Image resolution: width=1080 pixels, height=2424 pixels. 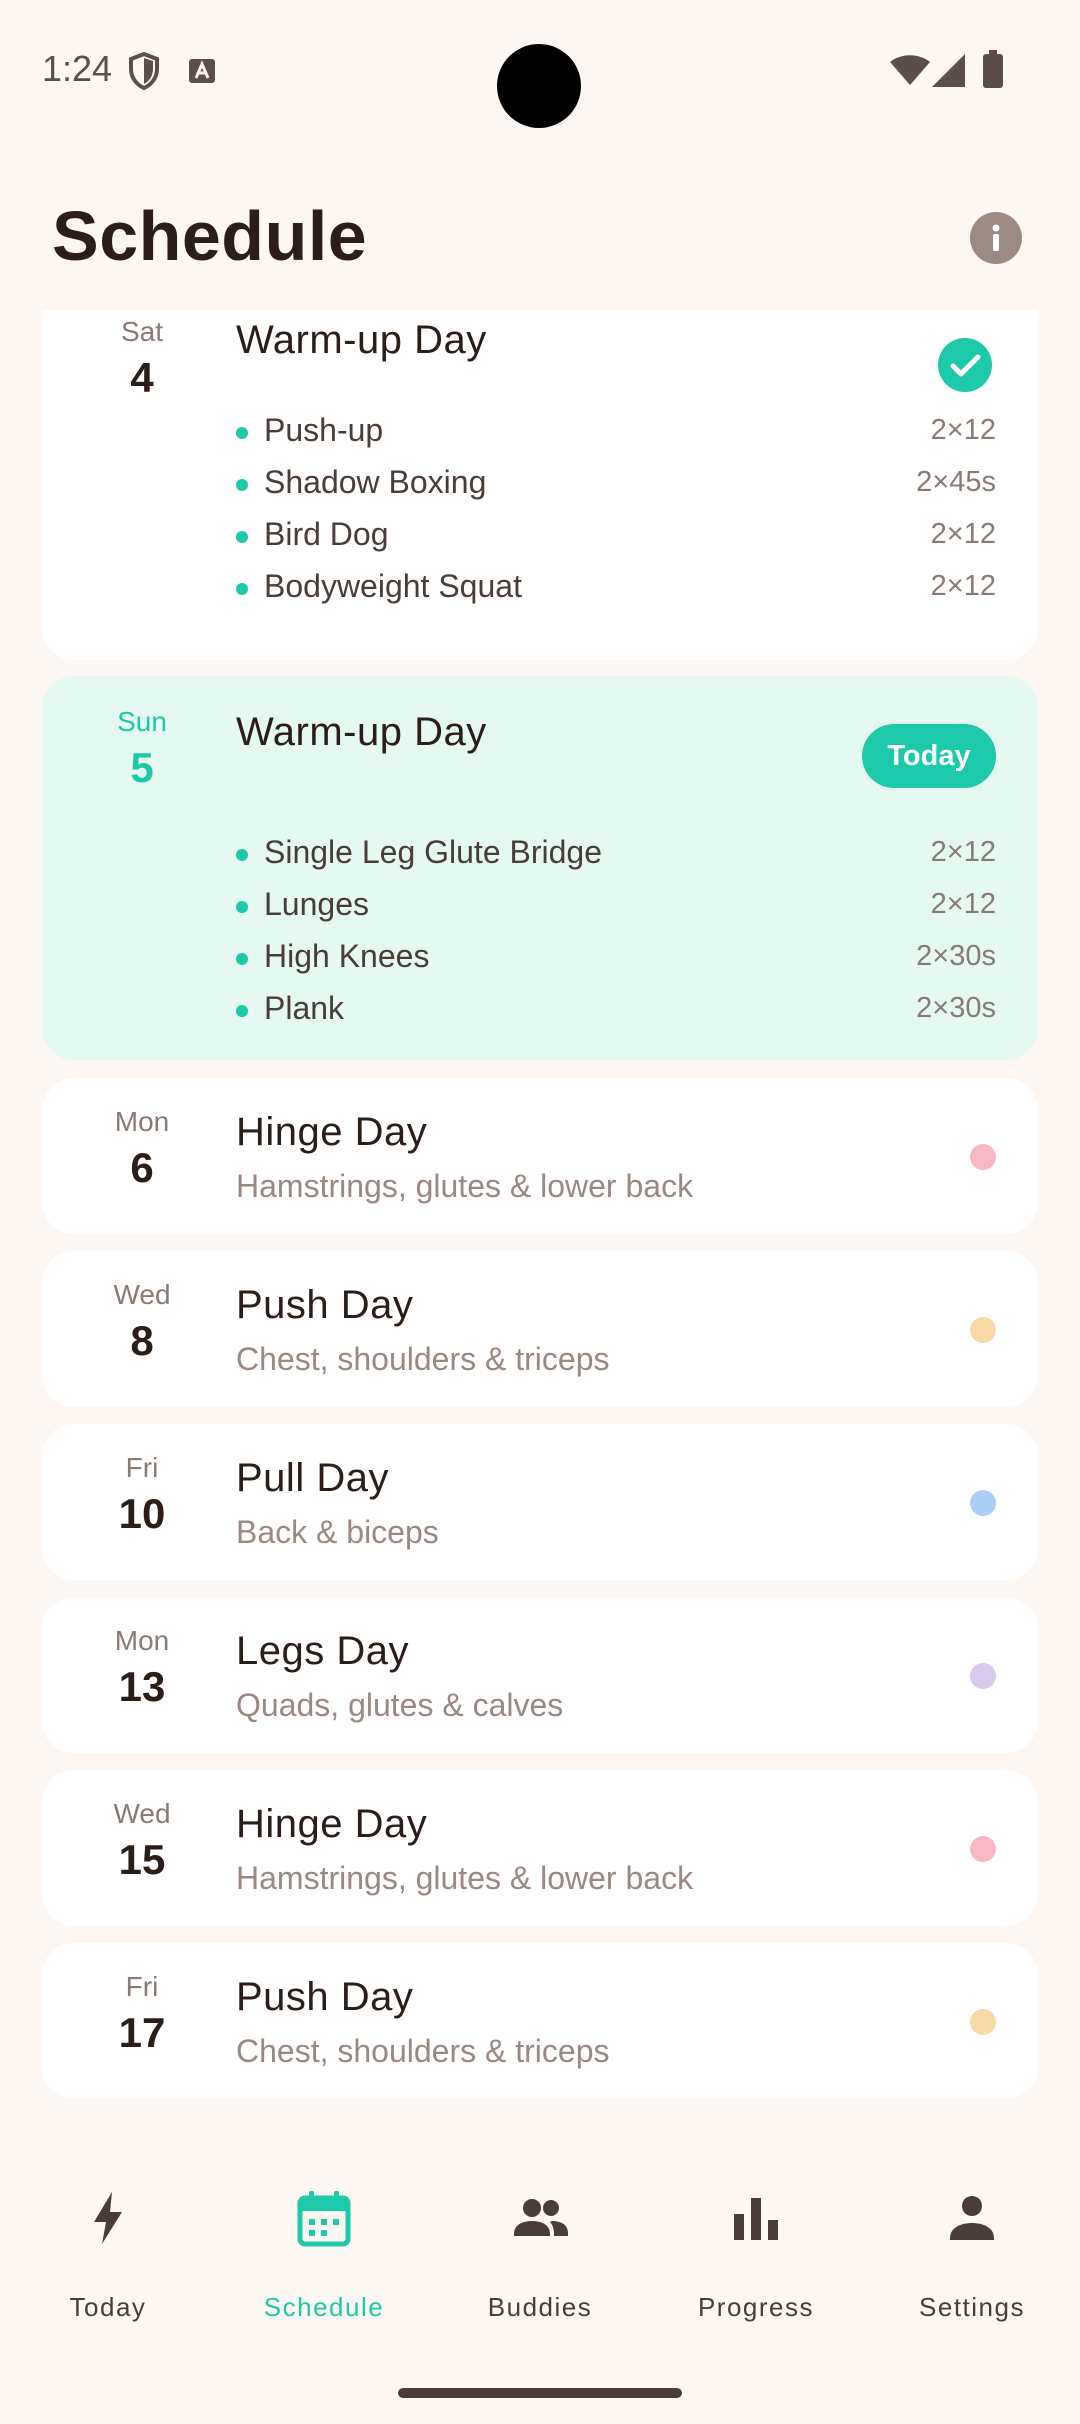 What do you see at coordinates (324, 2254) in the screenshot?
I see `nav-schedule: Schedule` at bounding box center [324, 2254].